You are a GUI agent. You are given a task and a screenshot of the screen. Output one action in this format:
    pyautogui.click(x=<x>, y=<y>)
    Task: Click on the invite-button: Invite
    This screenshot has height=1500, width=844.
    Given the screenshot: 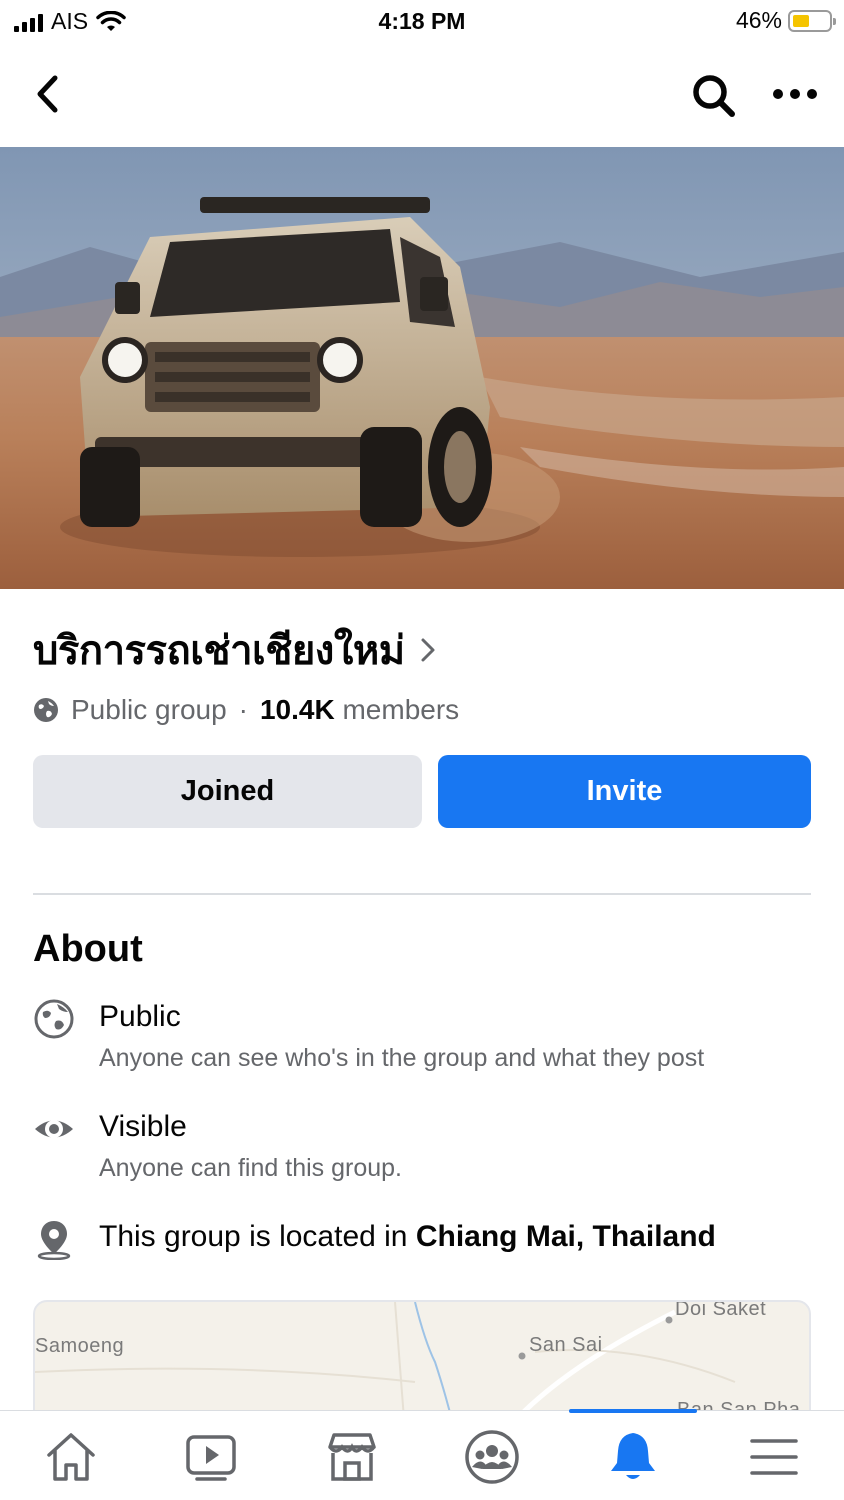 What is the action you would take?
    pyautogui.click(x=624, y=791)
    